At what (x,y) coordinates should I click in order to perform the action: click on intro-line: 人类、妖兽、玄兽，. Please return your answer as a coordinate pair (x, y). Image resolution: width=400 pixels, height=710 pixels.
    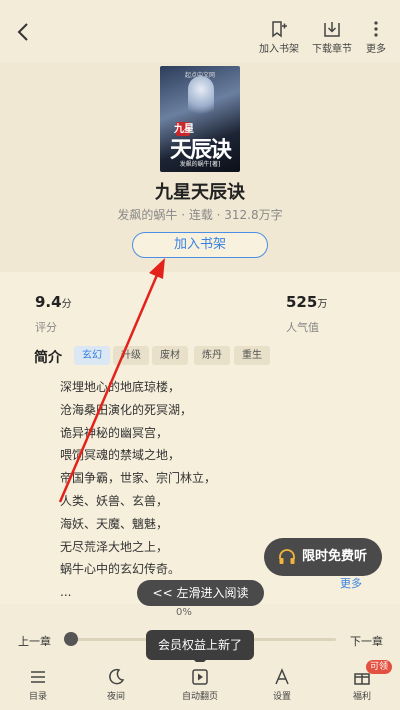
    Looking at the image, I should click on (114, 500).